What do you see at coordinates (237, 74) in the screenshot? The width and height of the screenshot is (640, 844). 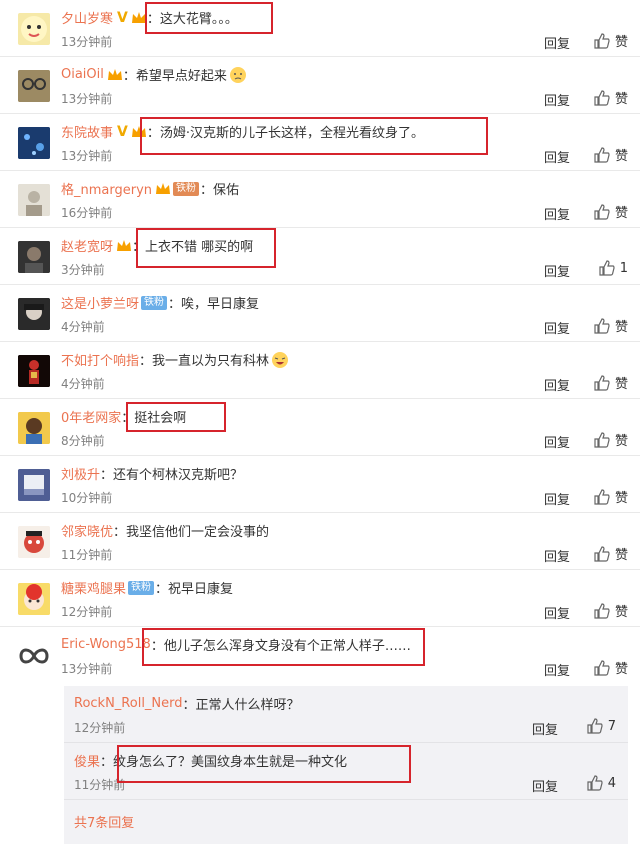 I see `emoji-icon` at bounding box center [237, 74].